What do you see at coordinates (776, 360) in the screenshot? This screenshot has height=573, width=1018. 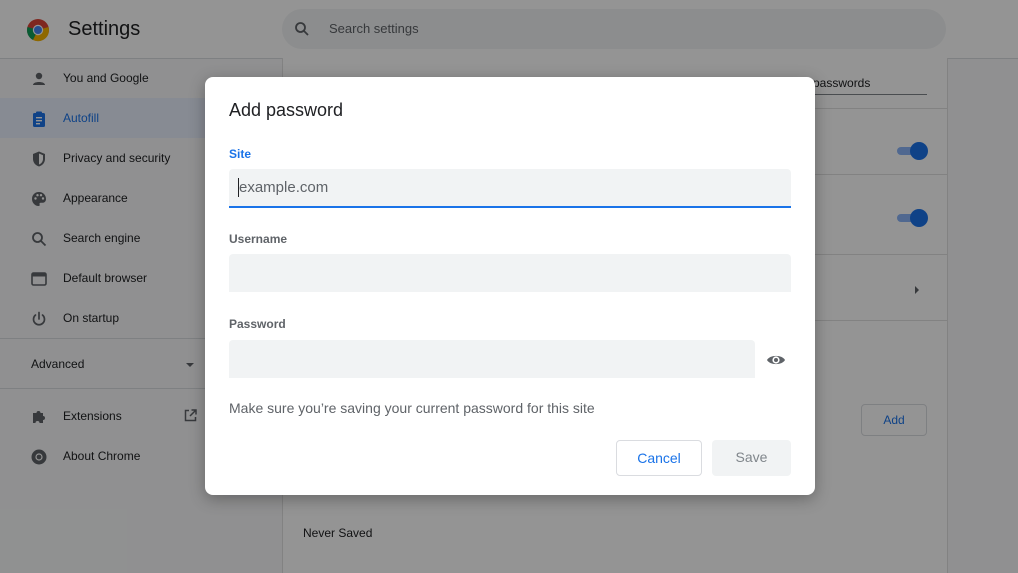 I see `show-password-eye-icon` at bounding box center [776, 360].